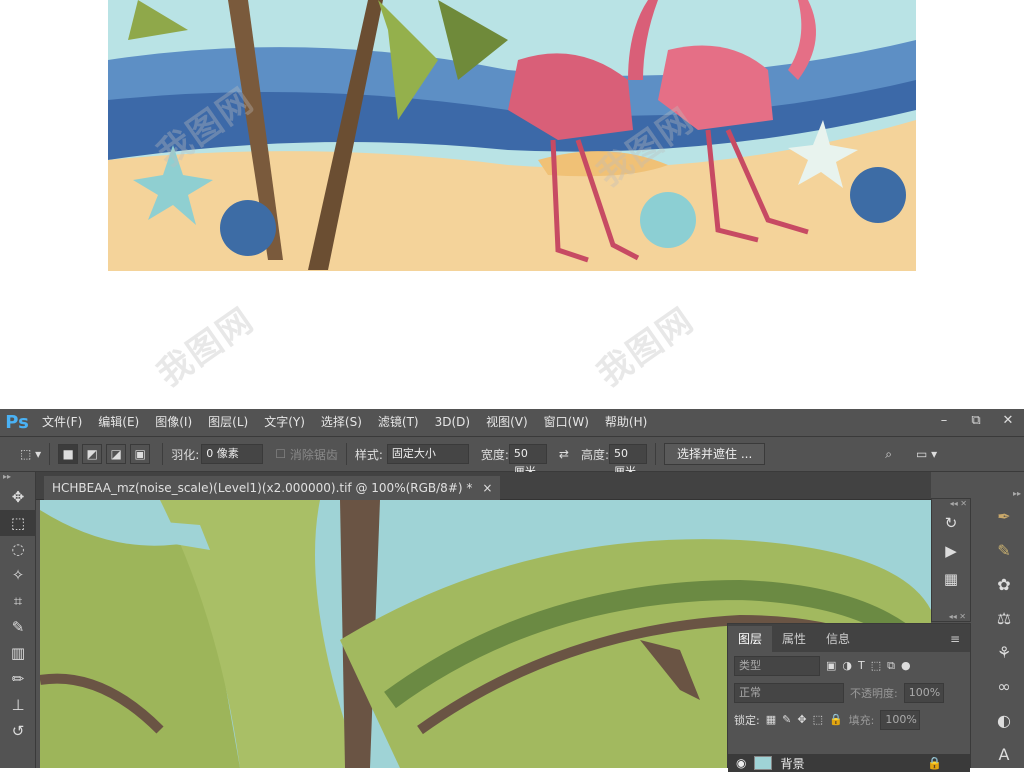 This screenshot has height=772, width=1024. Describe the element at coordinates (1004, 618) in the screenshot. I see `adjust-icon: ⚖` at that location.